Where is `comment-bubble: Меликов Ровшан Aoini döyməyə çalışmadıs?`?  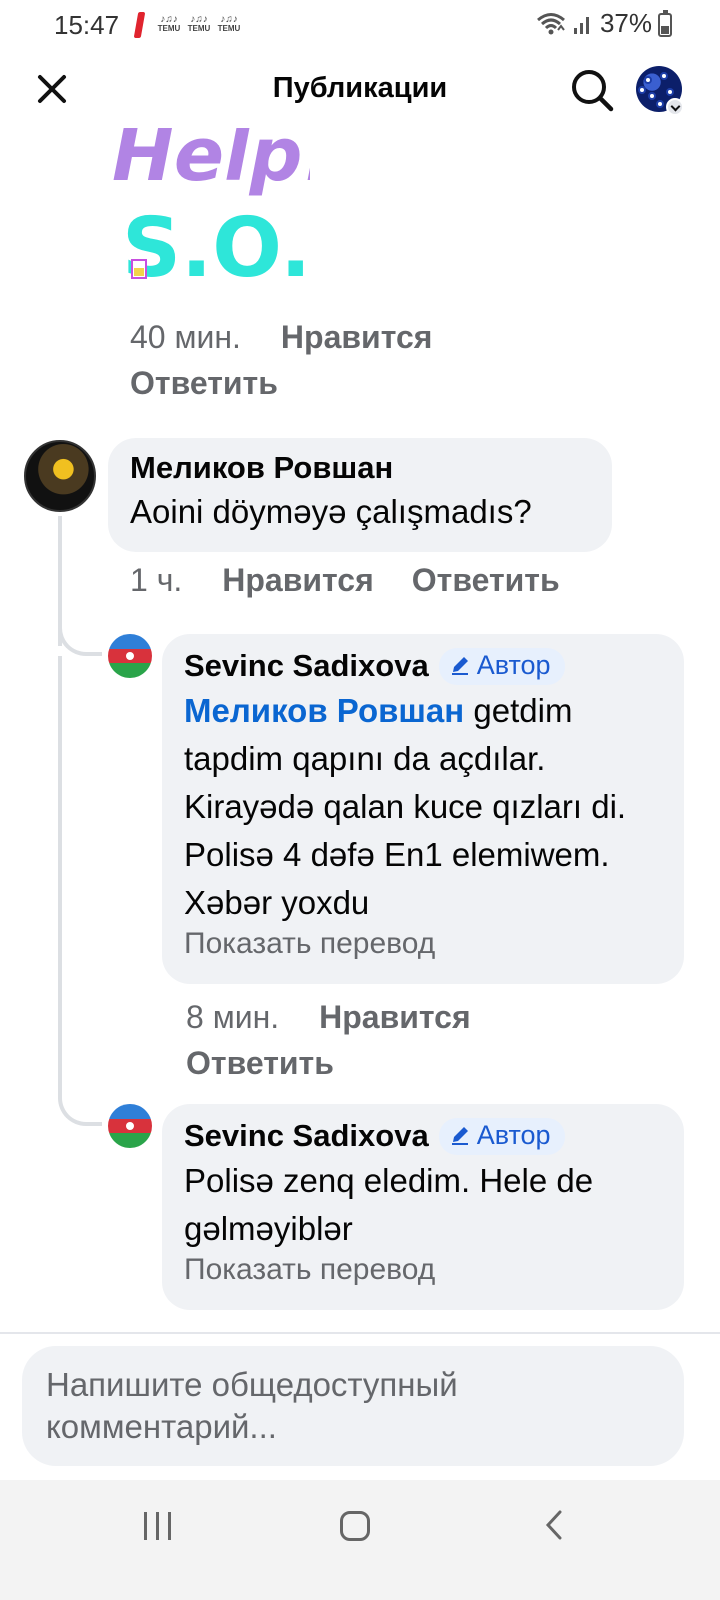 comment-bubble: Меликов Ровшан Aoini döyməyə çalışmadıs? is located at coordinates (360, 495).